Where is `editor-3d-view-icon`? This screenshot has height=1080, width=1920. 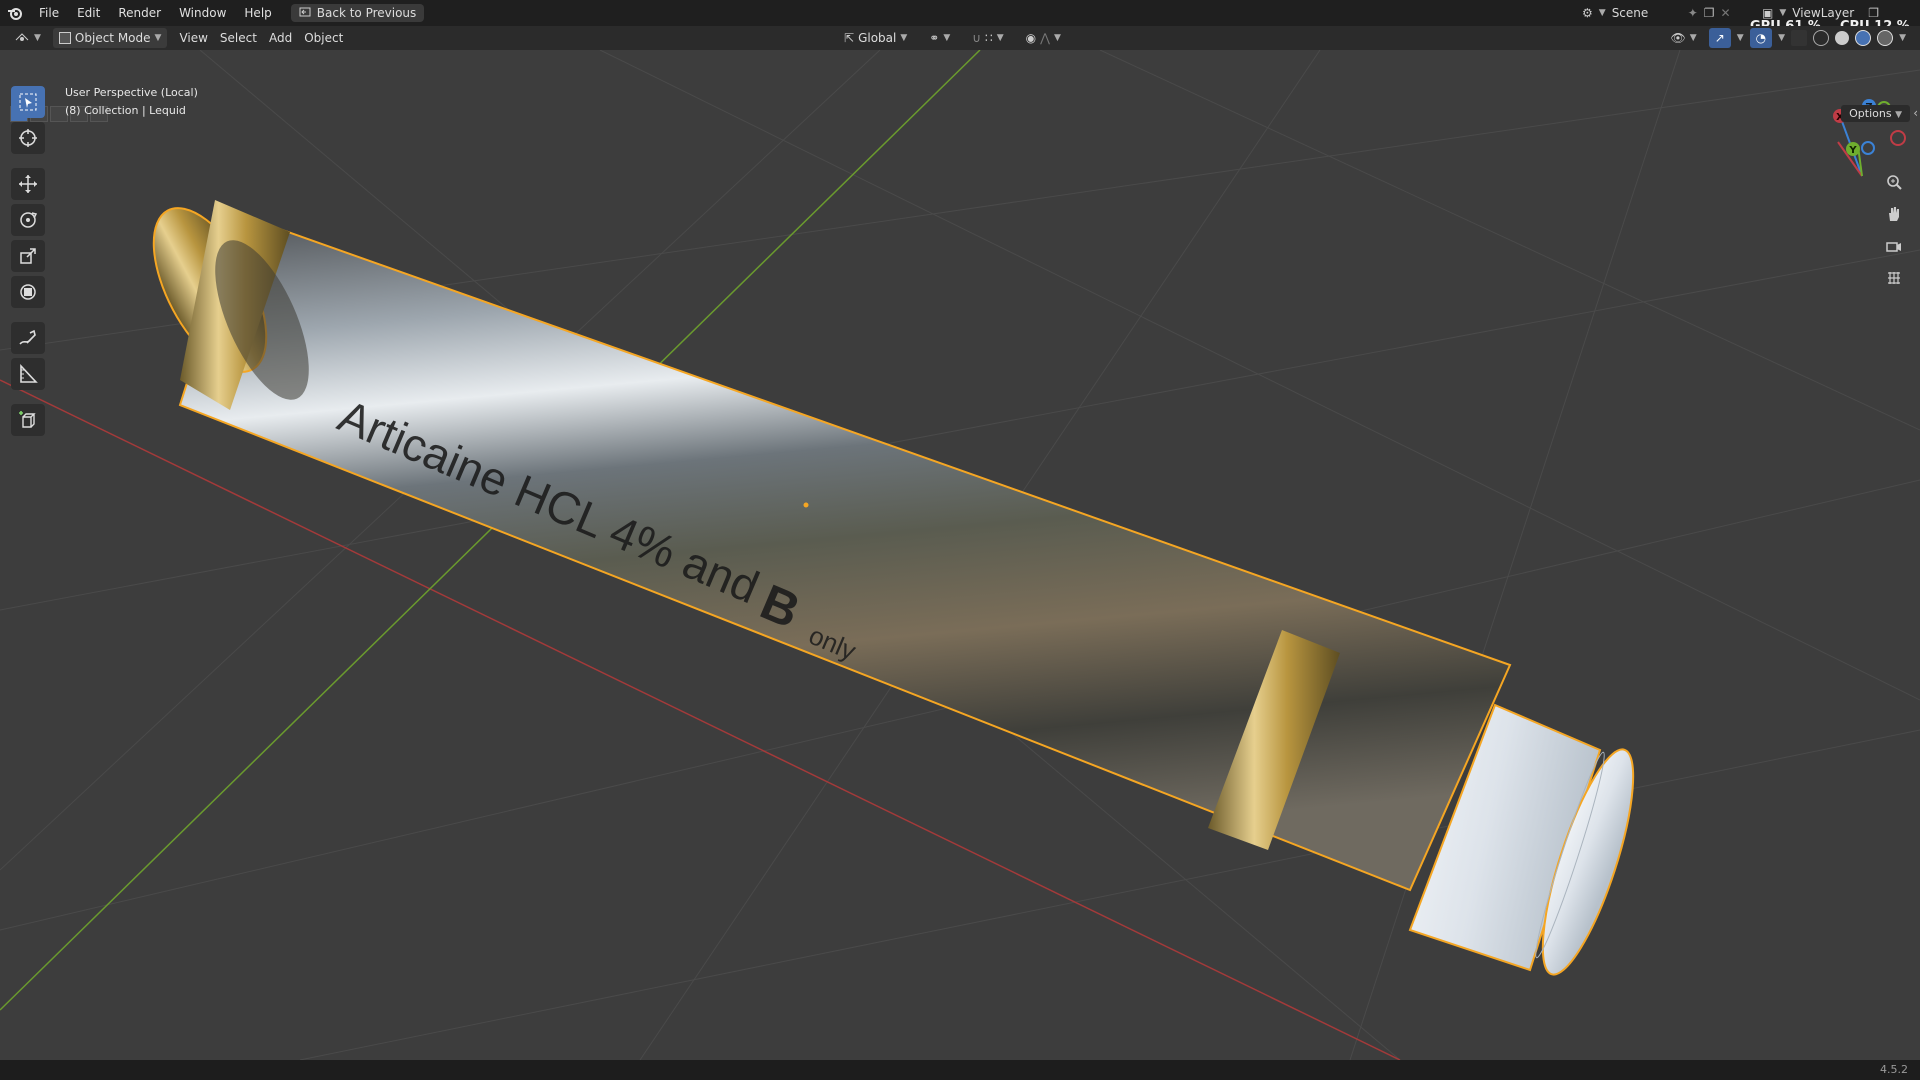 editor-3d-view-icon is located at coordinates (22, 38).